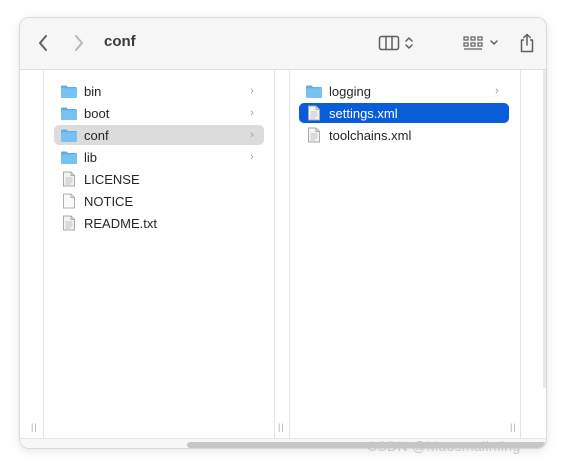 The image size is (563, 467). I want to click on list-item: bin ›, so click(159, 91).